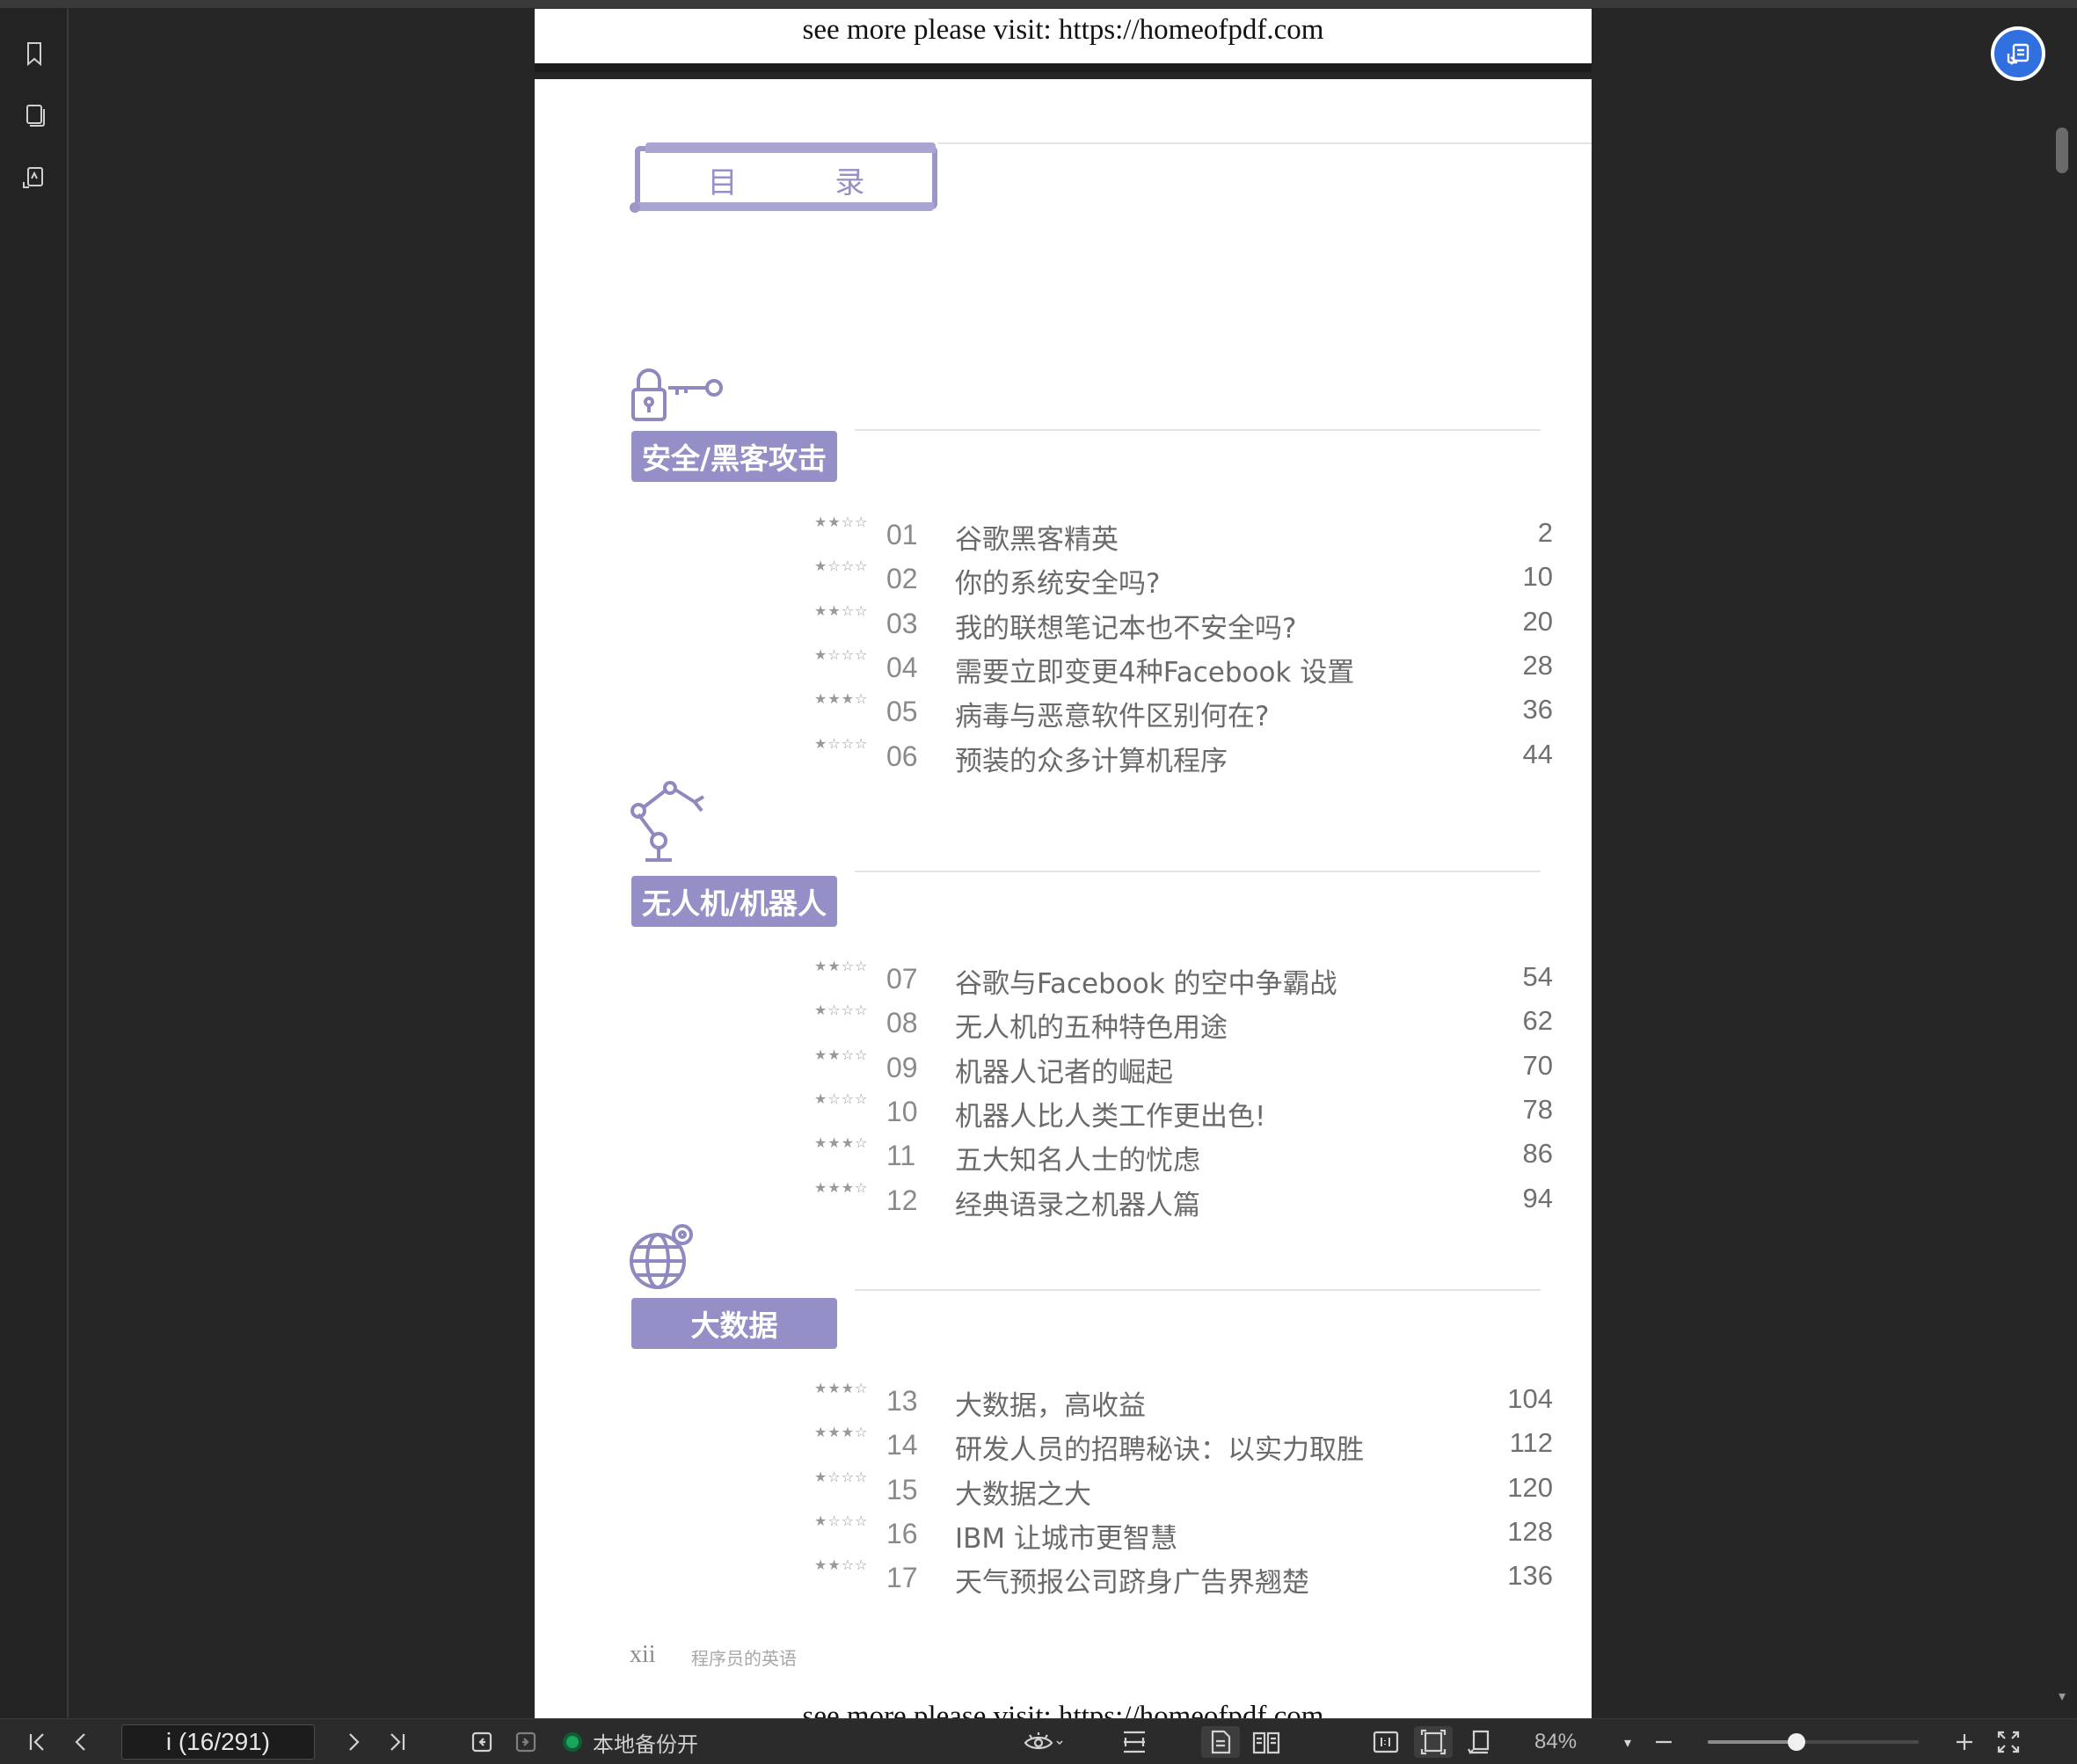  I want to click on toc-entry: ★★★☆ 12 经典语录之机器人篇 94, so click(1183, 1200).